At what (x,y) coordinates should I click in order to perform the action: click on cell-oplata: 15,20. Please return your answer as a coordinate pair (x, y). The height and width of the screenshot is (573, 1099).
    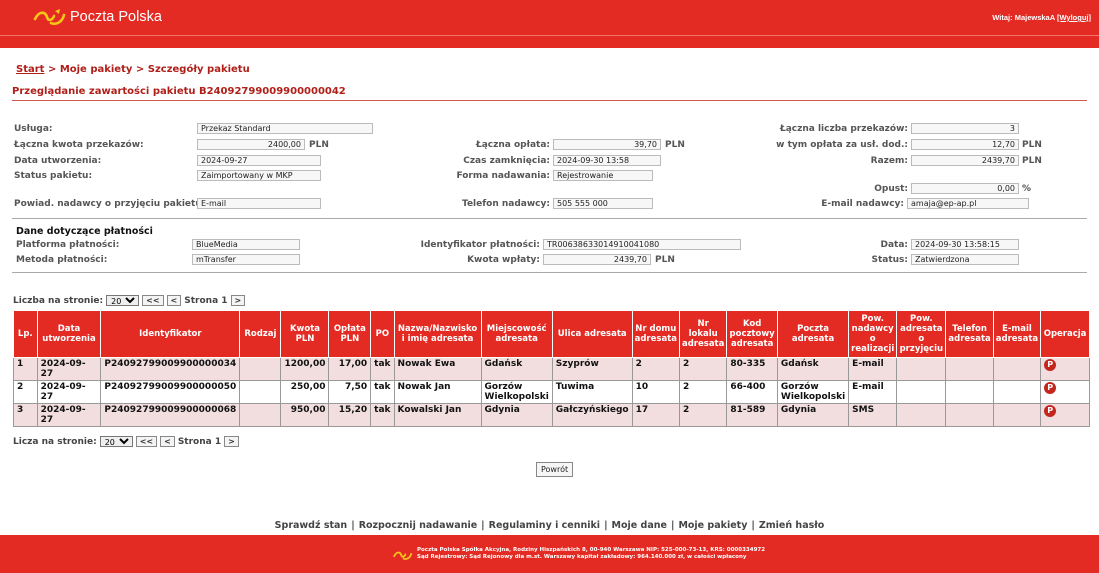
    Looking at the image, I should click on (350, 415).